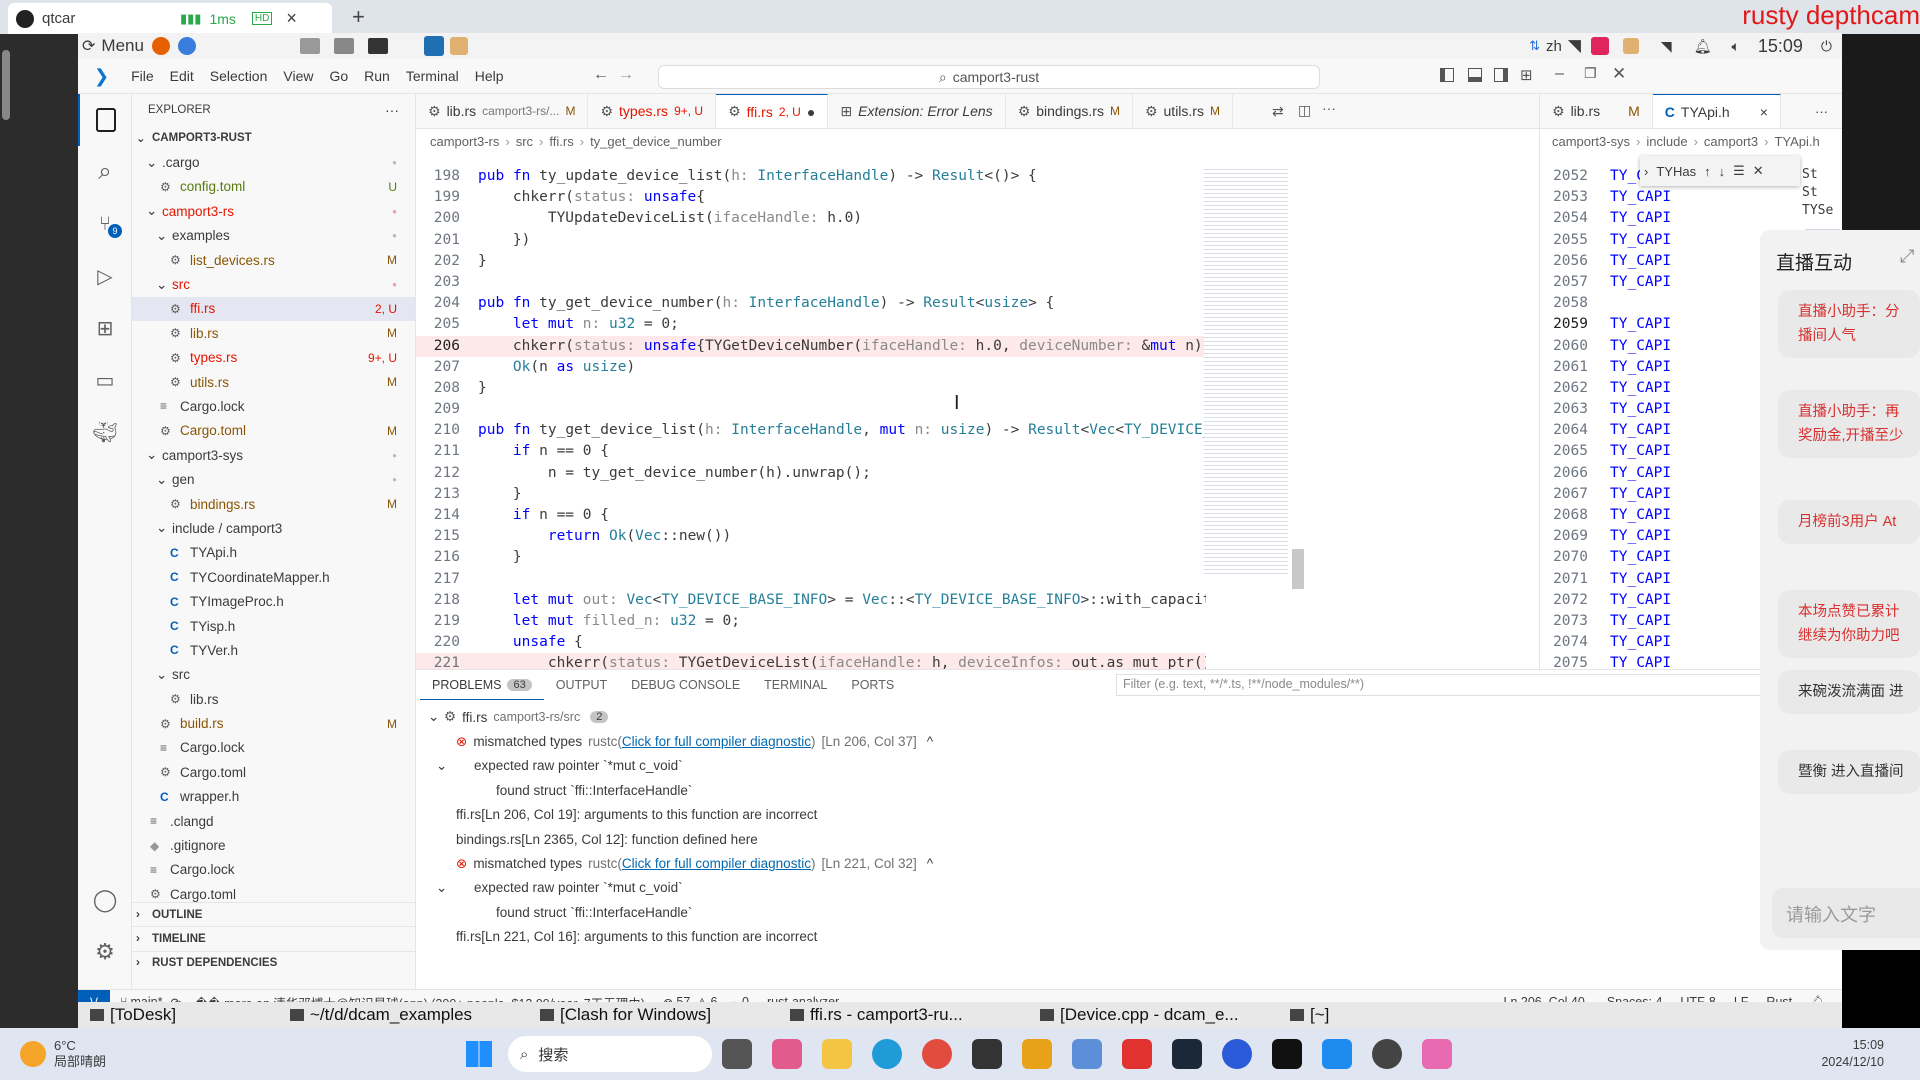 The height and width of the screenshot is (1080, 1920). What do you see at coordinates (273, 699) in the screenshot?
I see `file-item: ⚙ lib.rs` at bounding box center [273, 699].